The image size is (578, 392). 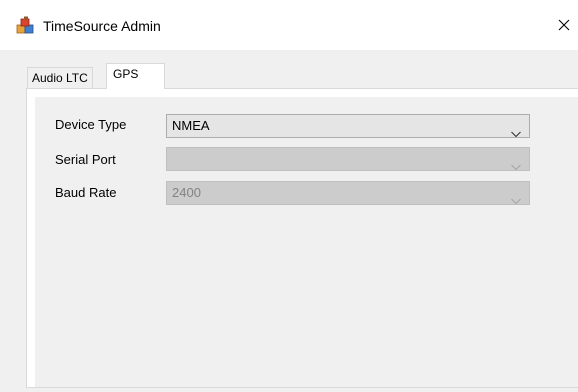 I want to click on close-button, so click(x=568, y=25).